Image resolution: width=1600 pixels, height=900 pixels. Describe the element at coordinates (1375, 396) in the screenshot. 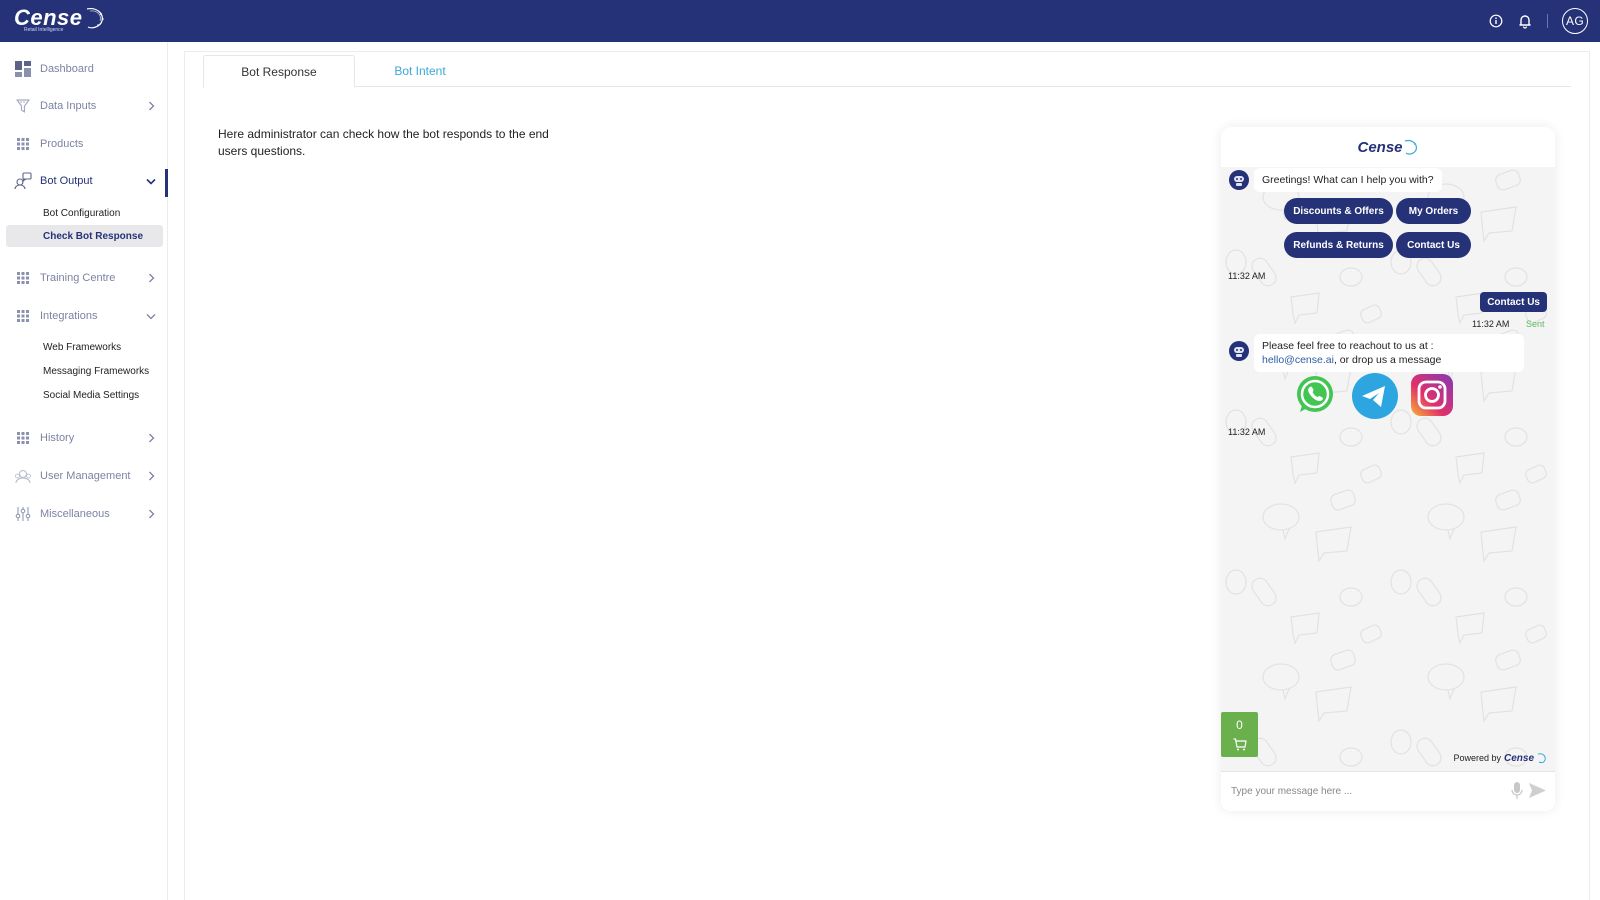

I see `telegram-icon` at that location.